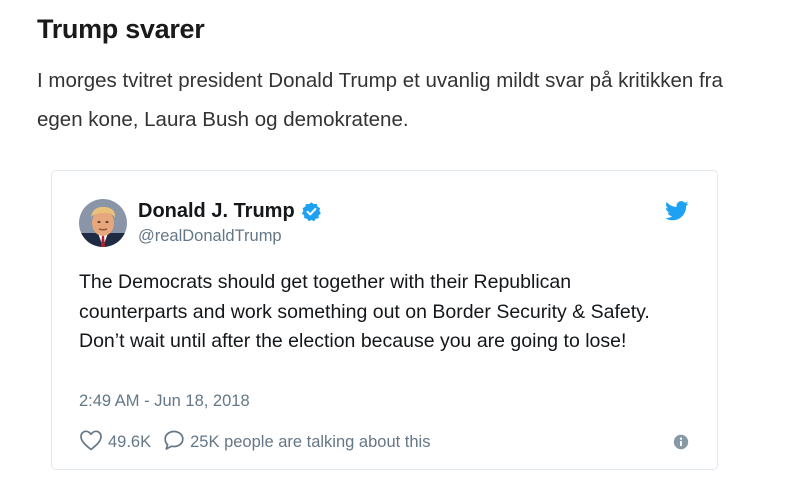  Describe the element at coordinates (210, 236) in the screenshot. I see `tweet-handle: @realDonaldTrump` at that location.